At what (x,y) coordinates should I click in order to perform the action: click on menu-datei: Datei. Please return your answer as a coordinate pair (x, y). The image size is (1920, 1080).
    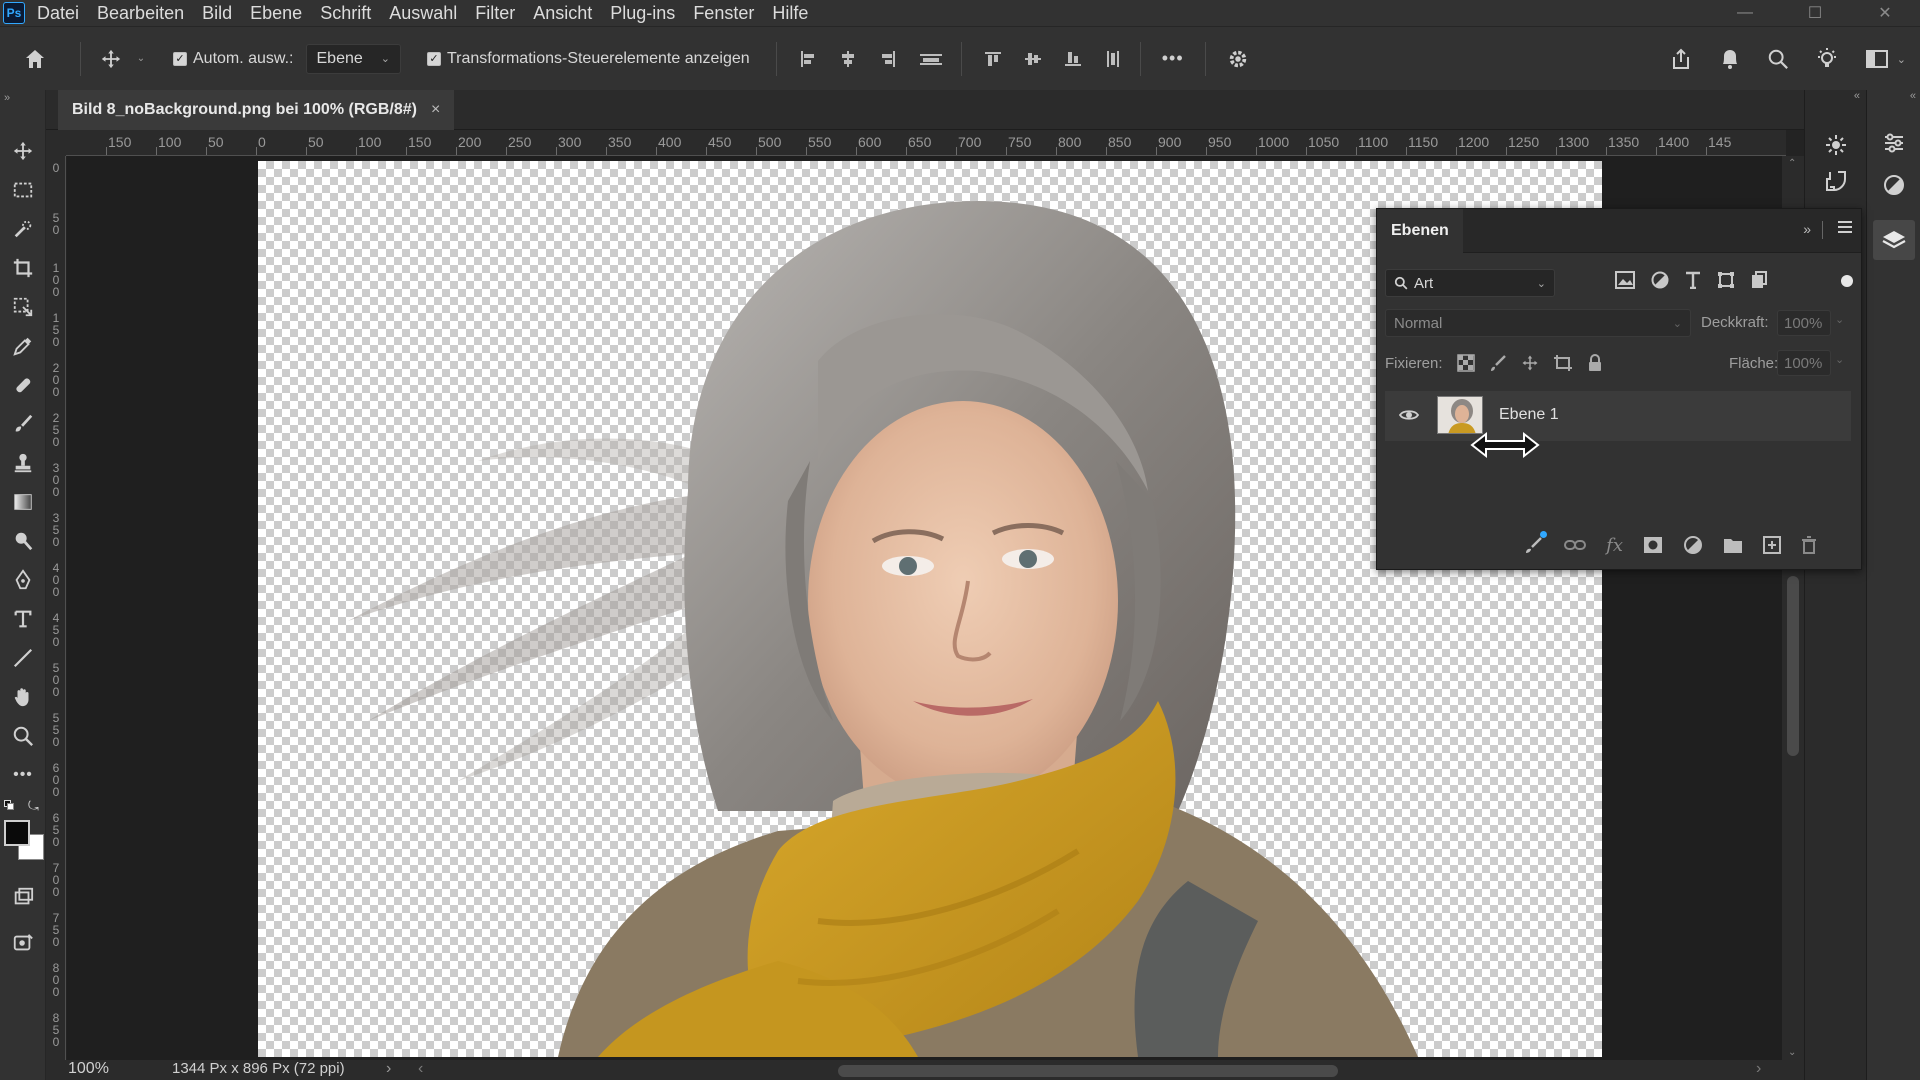
    Looking at the image, I should click on (58, 13).